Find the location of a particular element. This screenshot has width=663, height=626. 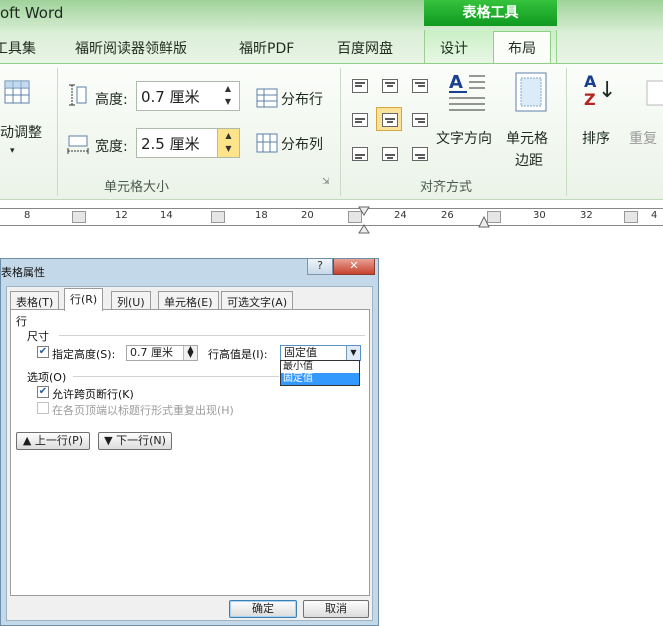

repeat-header-button: 重复 is located at coordinates (644, 112).